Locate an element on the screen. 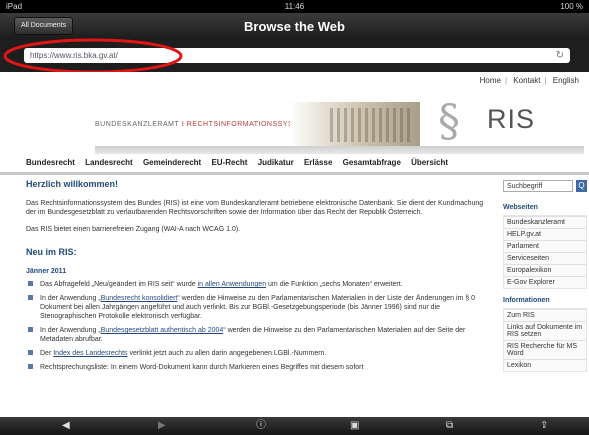 This screenshot has width=589, height=435. news-link: in allen Anwendungen is located at coordinates (232, 284).